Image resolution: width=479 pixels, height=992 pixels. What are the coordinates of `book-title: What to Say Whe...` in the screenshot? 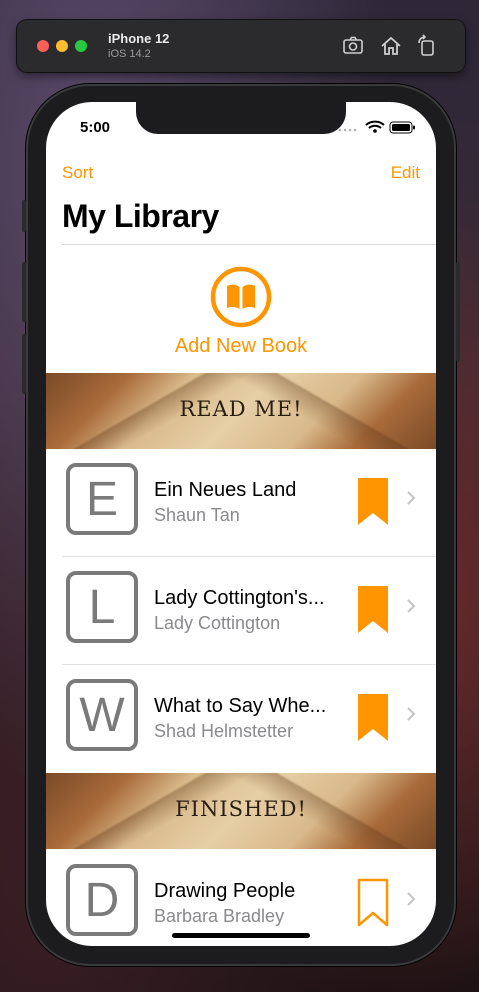 It's located at (240, 706).